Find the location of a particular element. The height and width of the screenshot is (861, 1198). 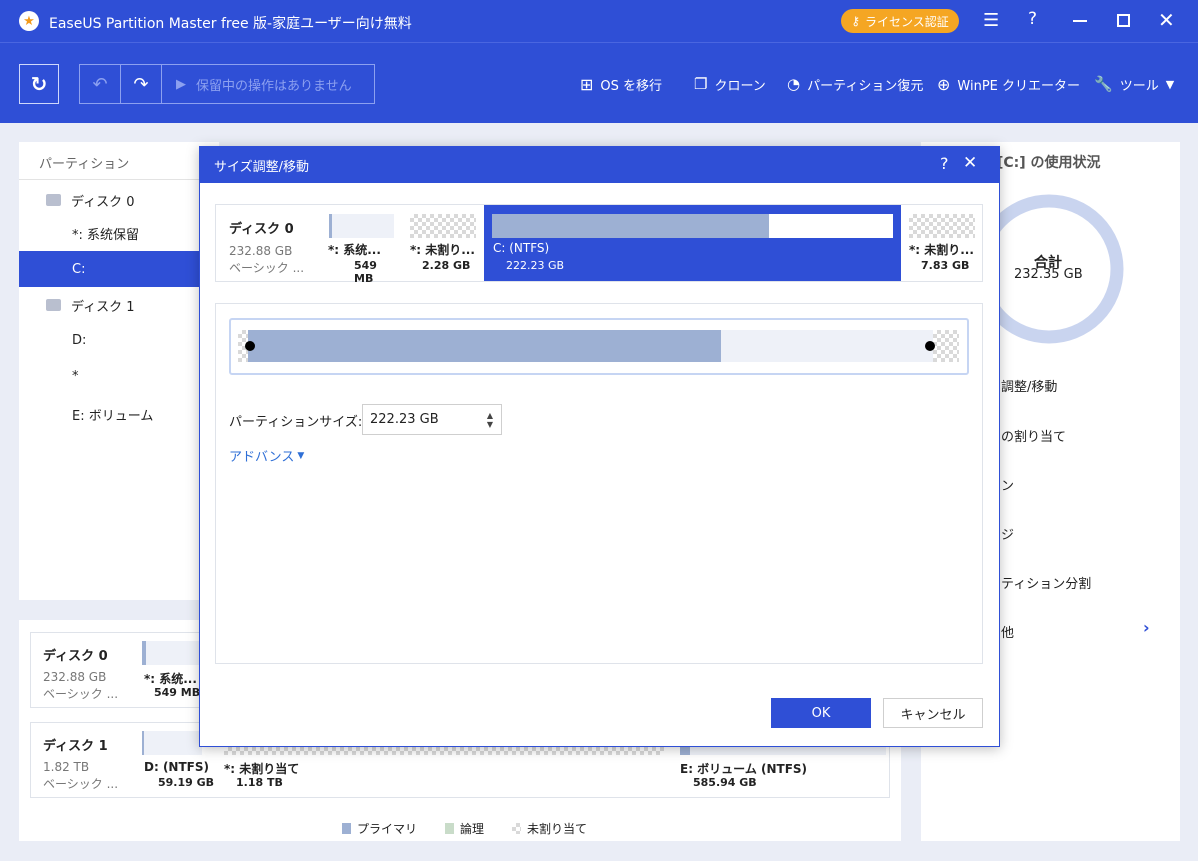

redo-button: ↷ is located at coordinates (141, 84).